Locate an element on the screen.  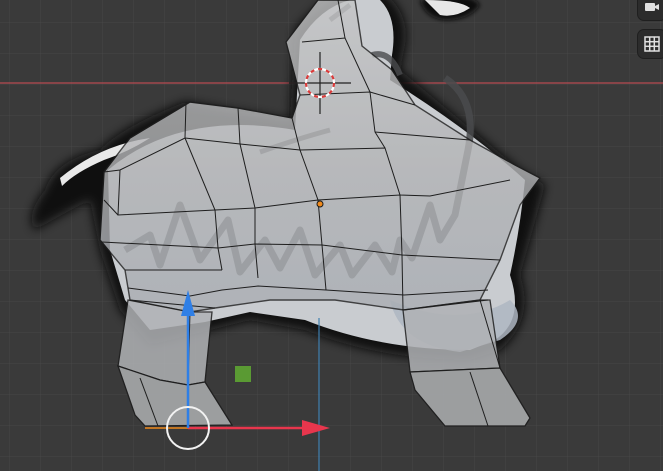
camera-view-button is located at coordinates (650, 10).